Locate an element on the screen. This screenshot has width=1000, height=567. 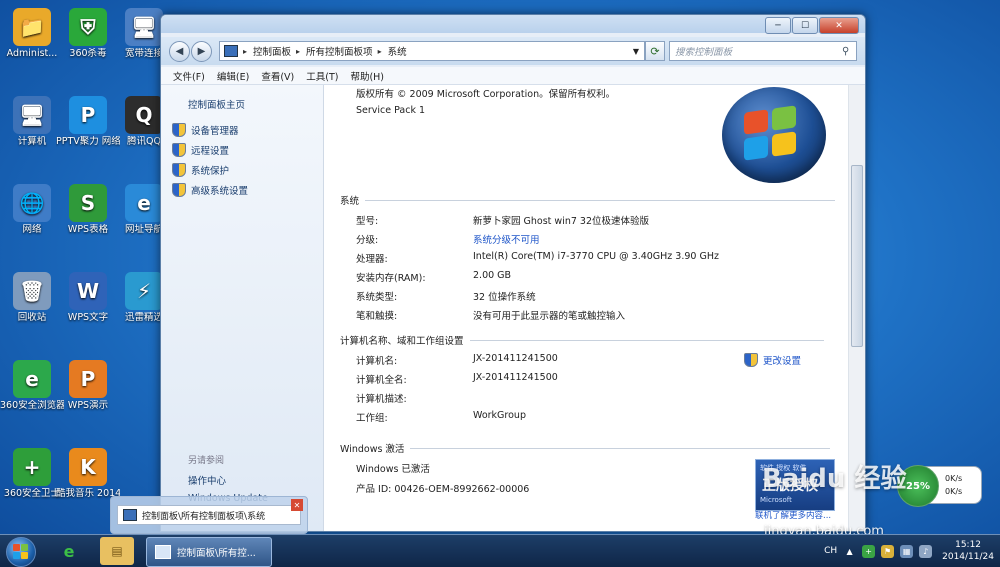
desktop-icon-360-browser: e 360安全浏览器6 is located at coordinates (32, 386).